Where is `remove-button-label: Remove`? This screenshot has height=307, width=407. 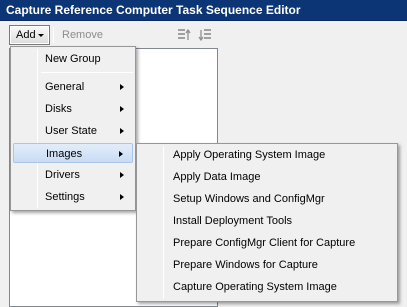 remove-button-label: Remove is located at coordinates (82, 35).